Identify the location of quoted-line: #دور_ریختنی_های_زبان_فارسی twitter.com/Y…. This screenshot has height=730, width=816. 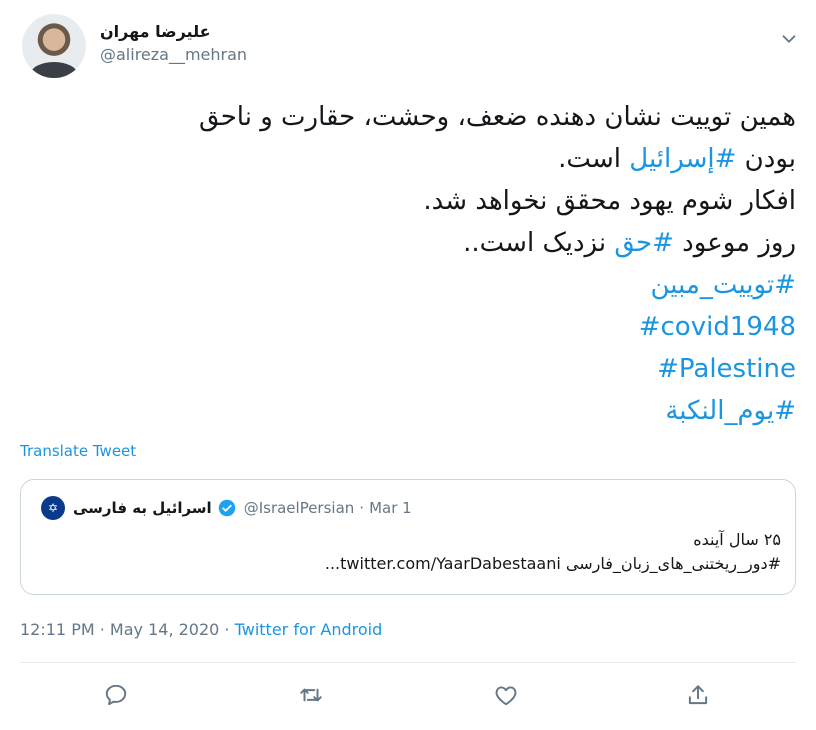
(411, 564).